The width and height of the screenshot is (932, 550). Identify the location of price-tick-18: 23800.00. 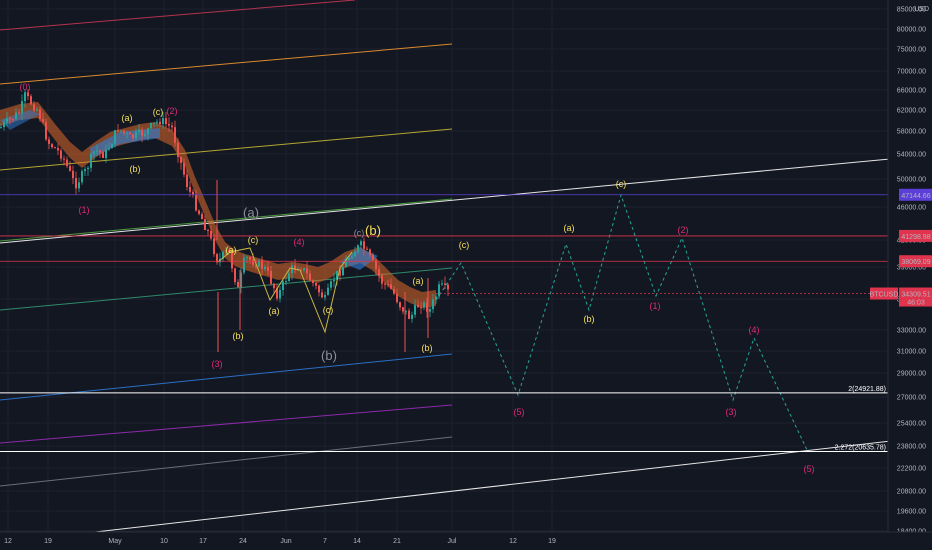
(911, 447).